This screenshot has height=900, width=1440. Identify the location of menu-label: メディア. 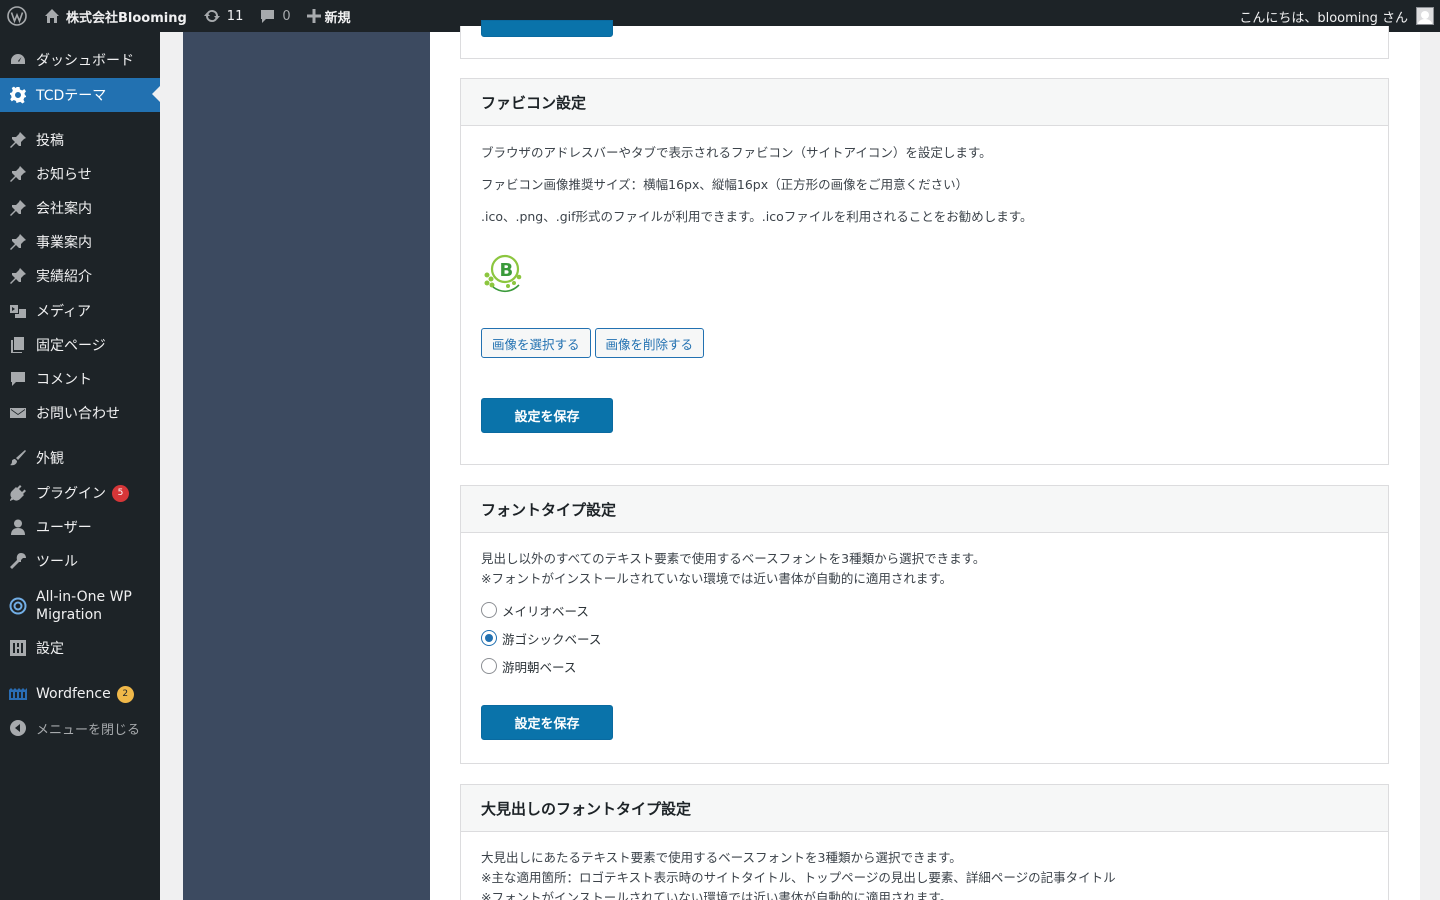
(64, 312).